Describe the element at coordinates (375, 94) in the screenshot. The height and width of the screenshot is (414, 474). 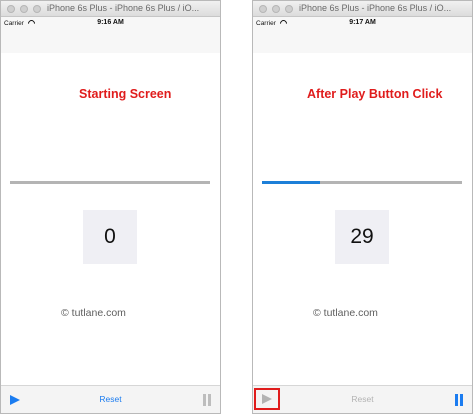
I see `screen-heading: After Play Button Click` at that location.